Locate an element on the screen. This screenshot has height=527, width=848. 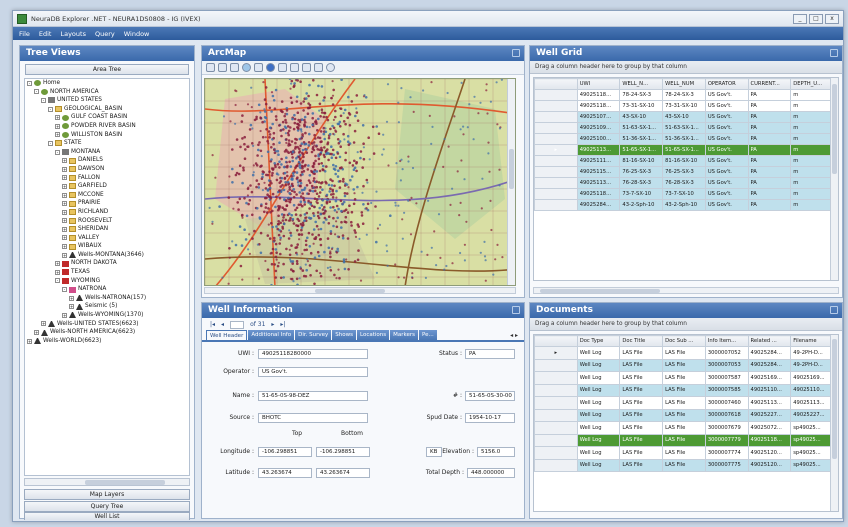
pan-icon is located at coordinates (234, 67).